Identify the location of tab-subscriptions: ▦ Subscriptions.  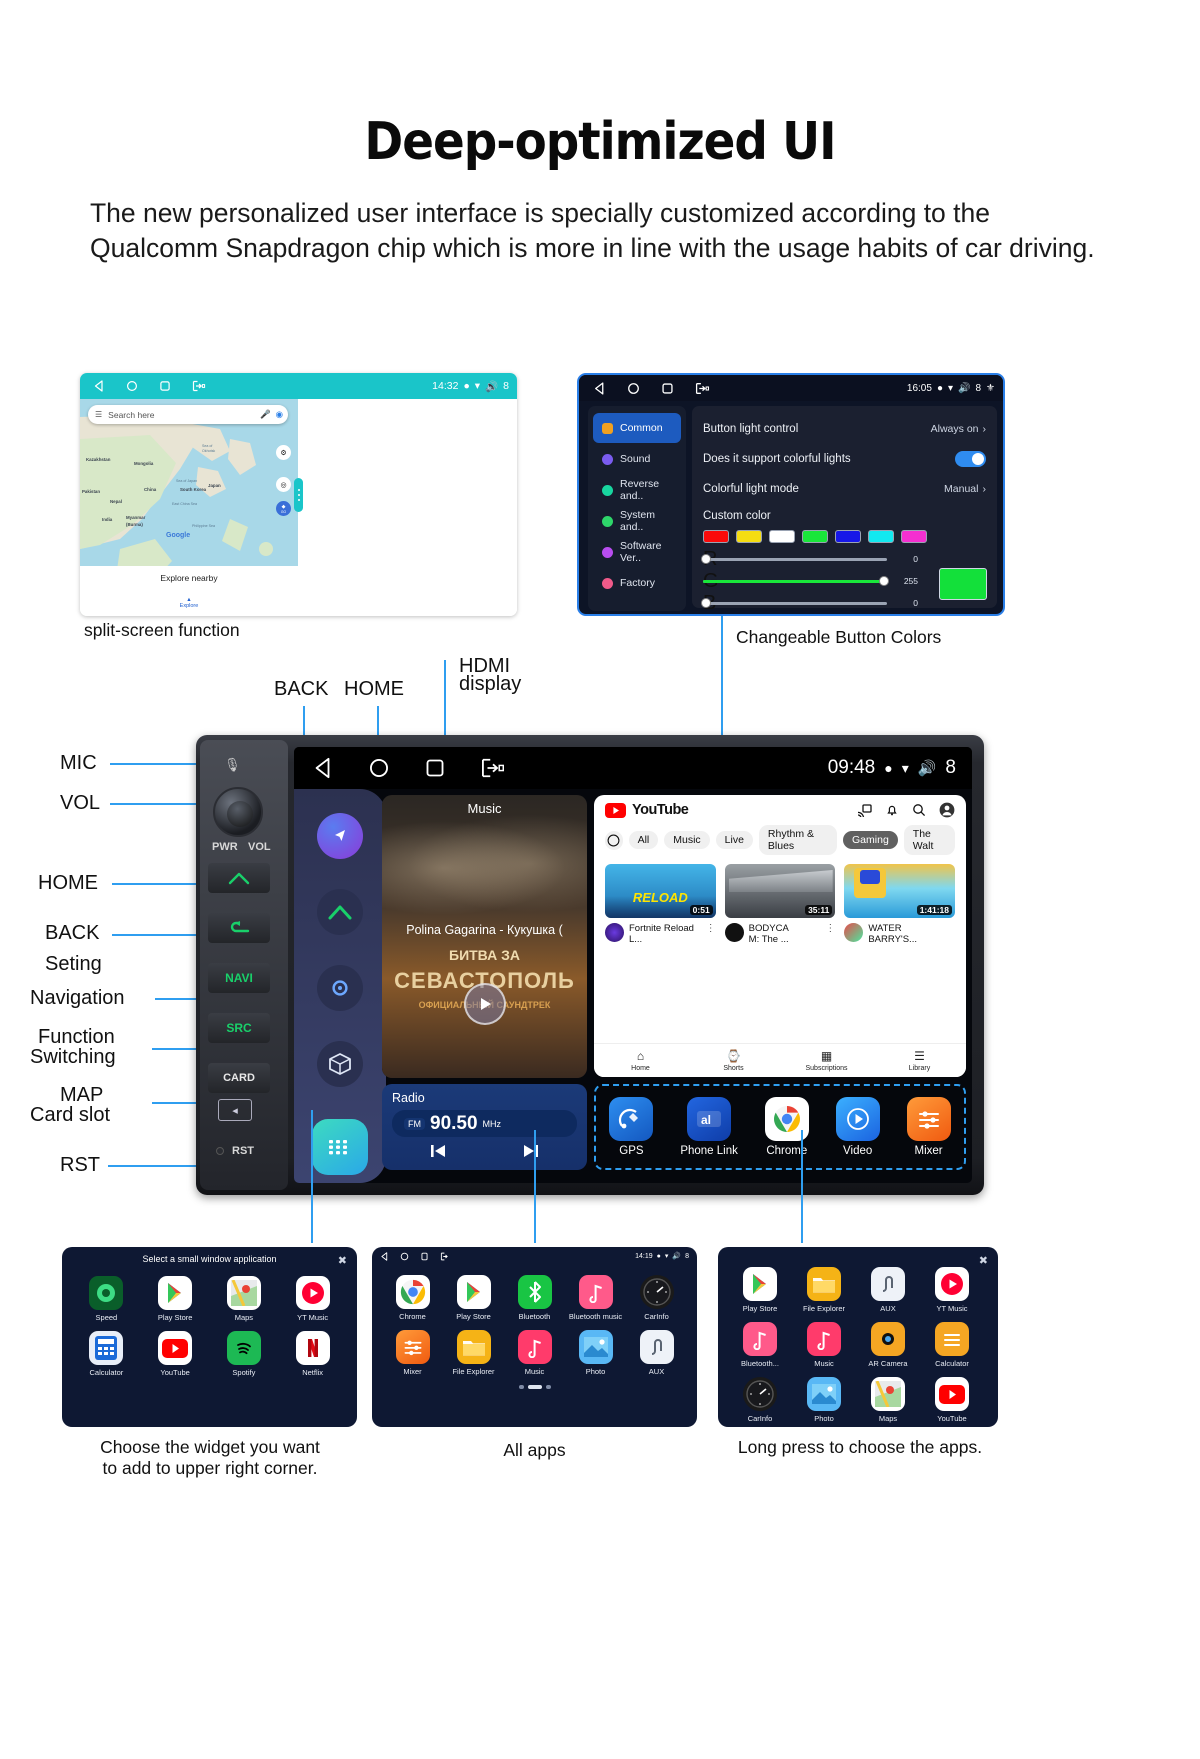
(826, 1060).